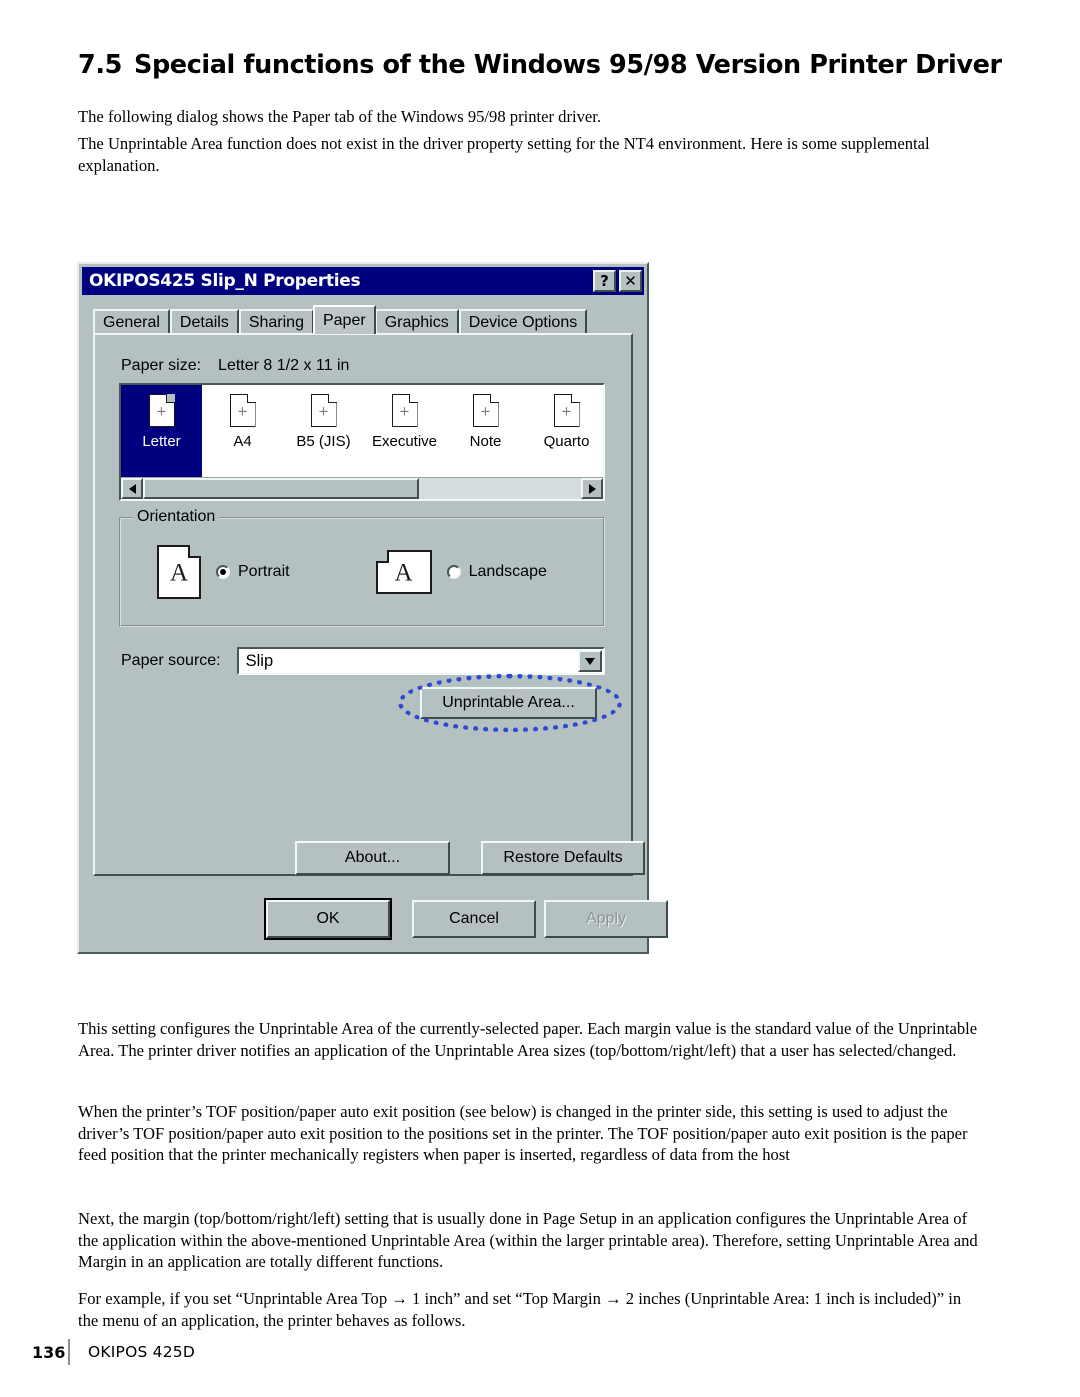 The width and height of the screenshot is (1080, 1397). What do you see at coordinates (264, 571) in the screenshot?
I see `portrait-label: Portrait` at bounding box center [264, 571].